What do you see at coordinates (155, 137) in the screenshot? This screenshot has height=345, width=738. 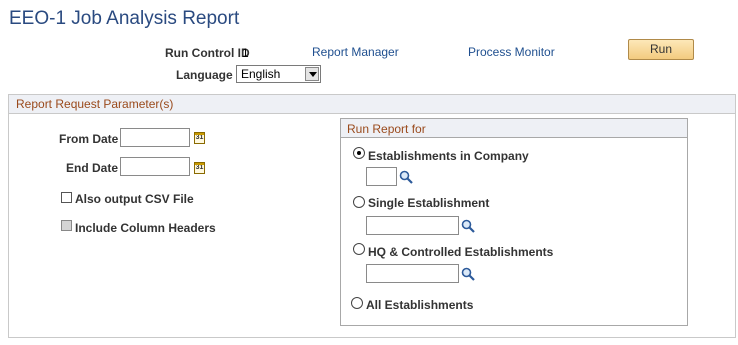 I see `from-date-field` at bounding box center [155, 137].